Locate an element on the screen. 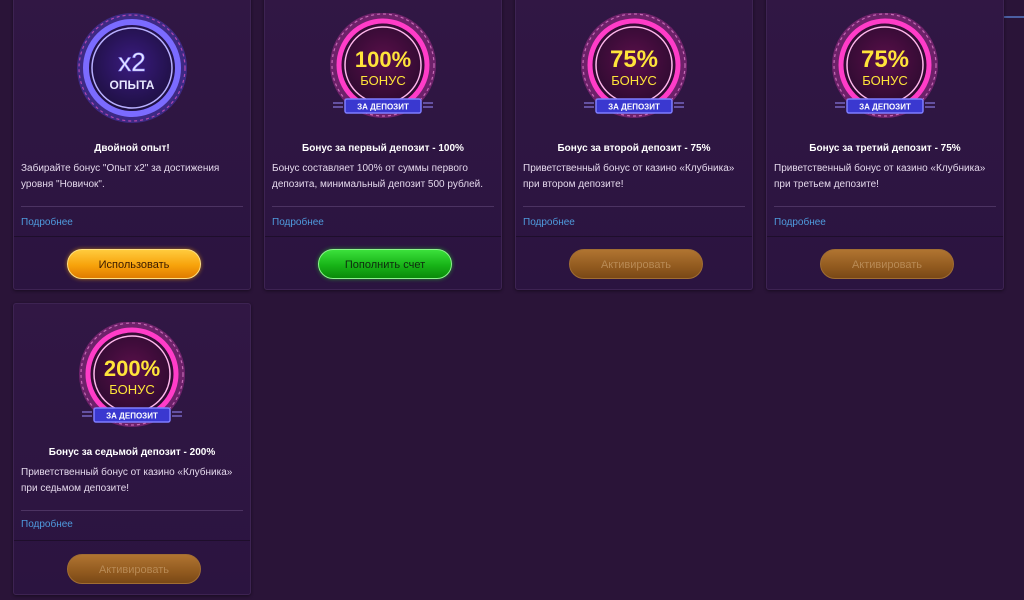  deposit-badge-icon: 100% БОНУС ЗА ДЕПОЗИТ is located at coordinates (383, 65).